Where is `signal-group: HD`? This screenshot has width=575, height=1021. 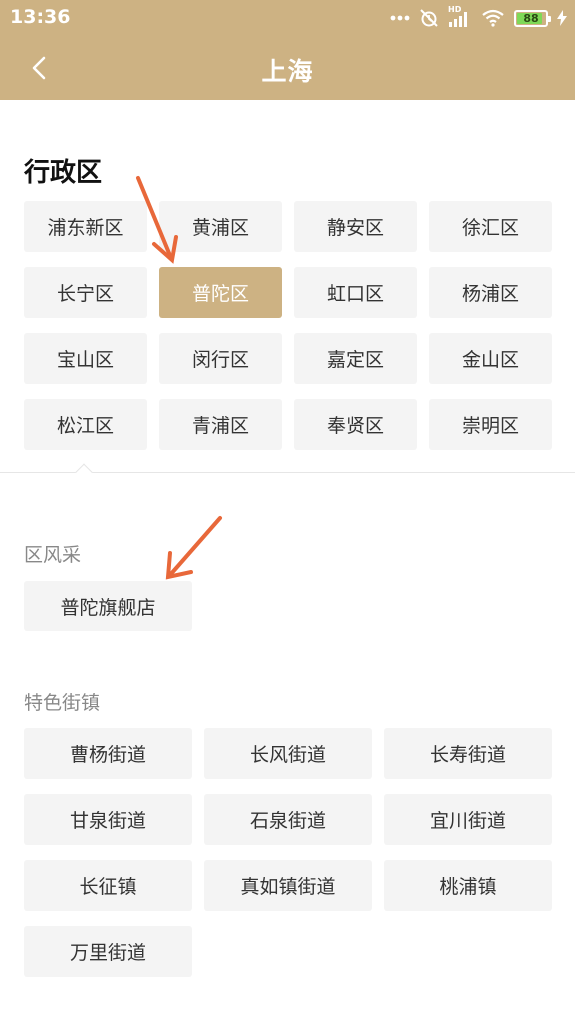
signal-group: HD is located at coordinates (460, 16).